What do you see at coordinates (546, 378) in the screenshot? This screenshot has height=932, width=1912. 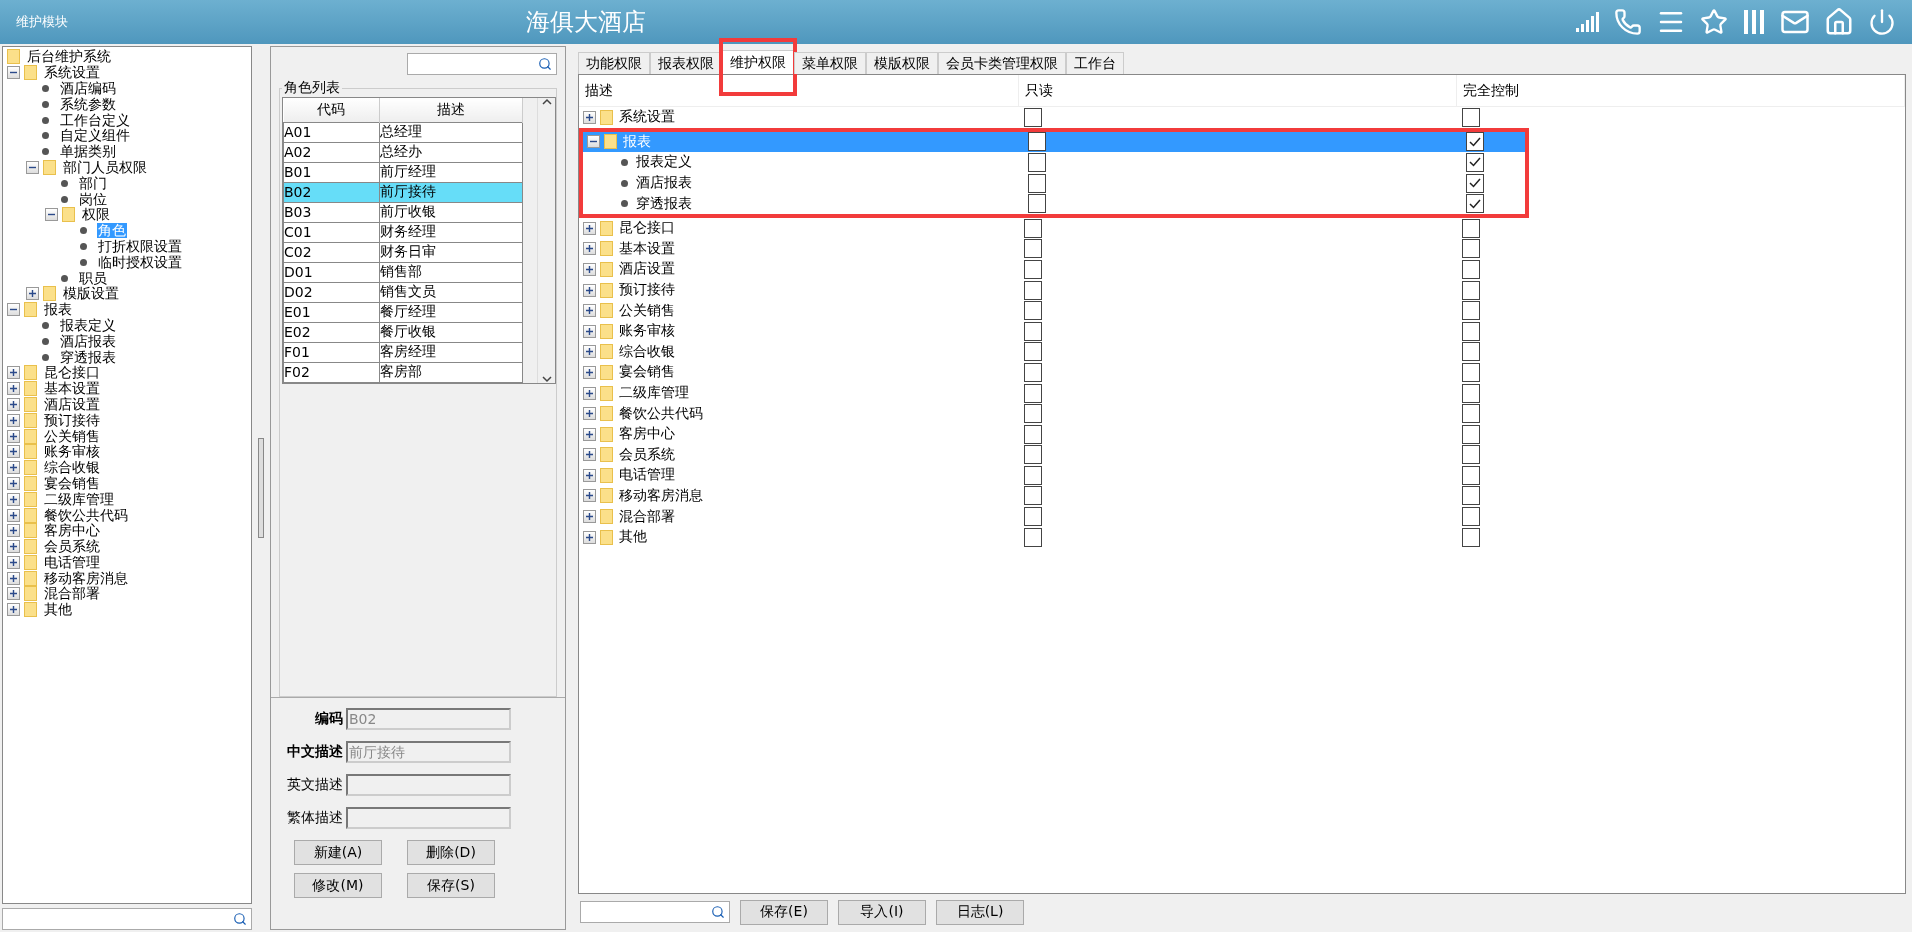 I see `scroll-down-icon` at bounding box center [546, 378].